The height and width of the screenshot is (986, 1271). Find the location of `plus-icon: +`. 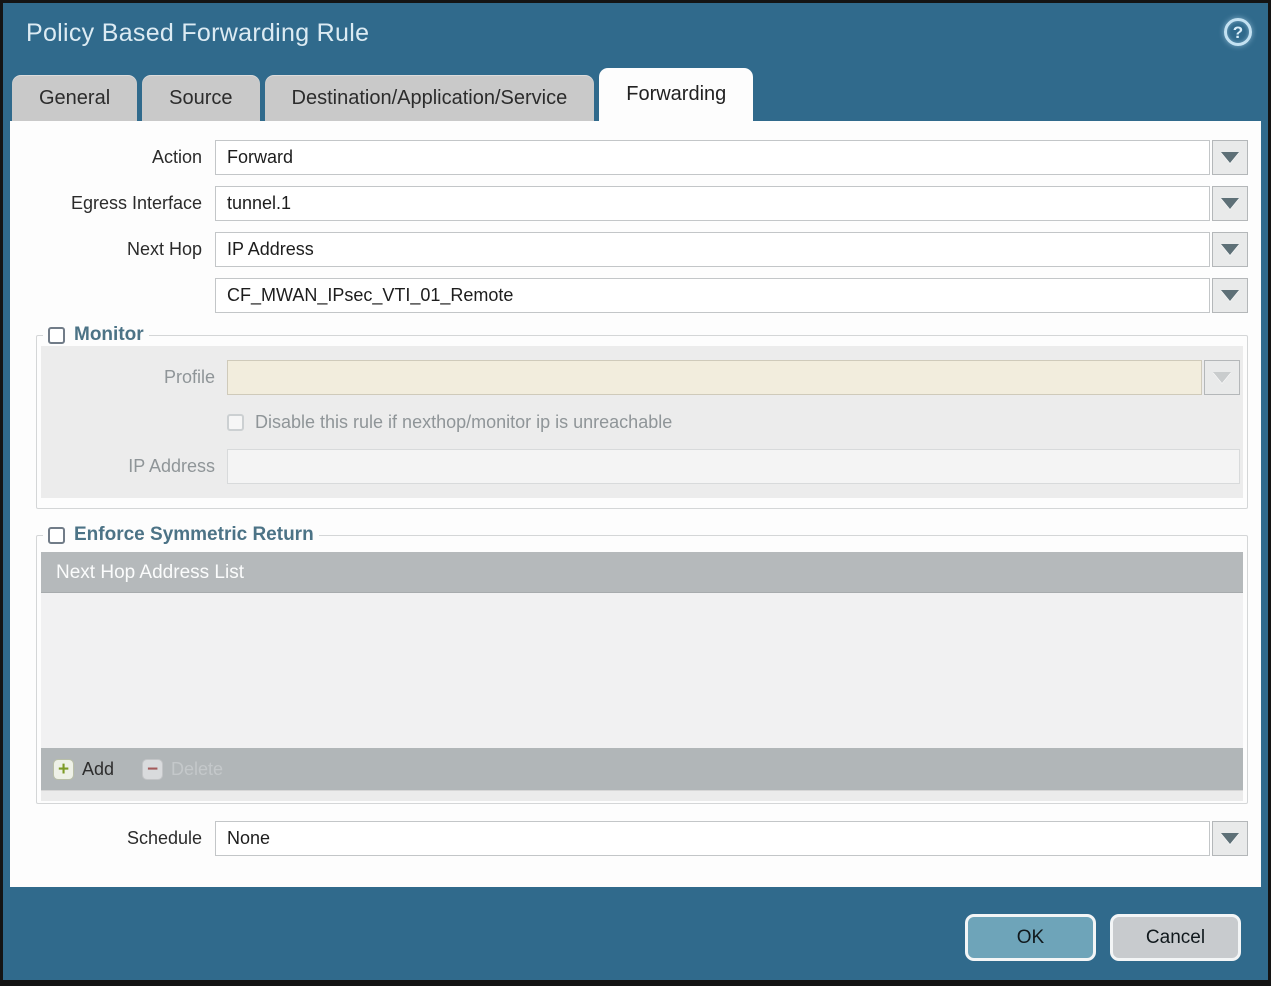

plus-icon: + is located at coordinates (63, 769).